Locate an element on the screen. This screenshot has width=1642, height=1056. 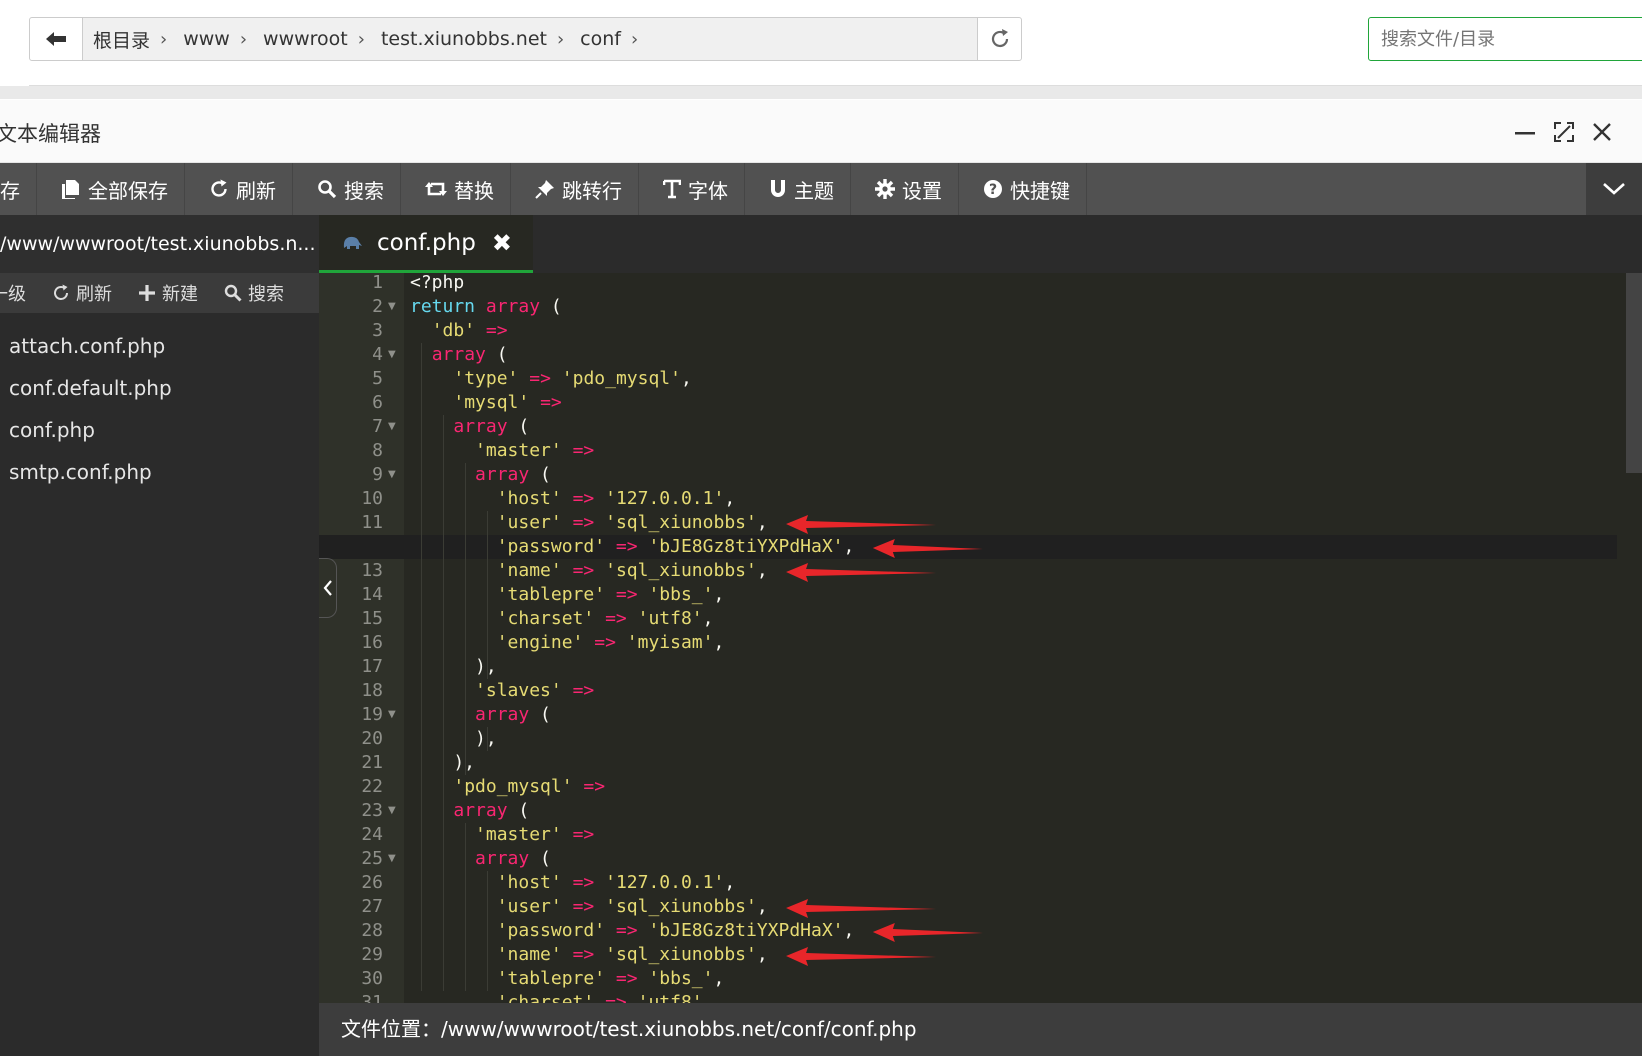
code-line: ), is located at coordinates (453, 738).